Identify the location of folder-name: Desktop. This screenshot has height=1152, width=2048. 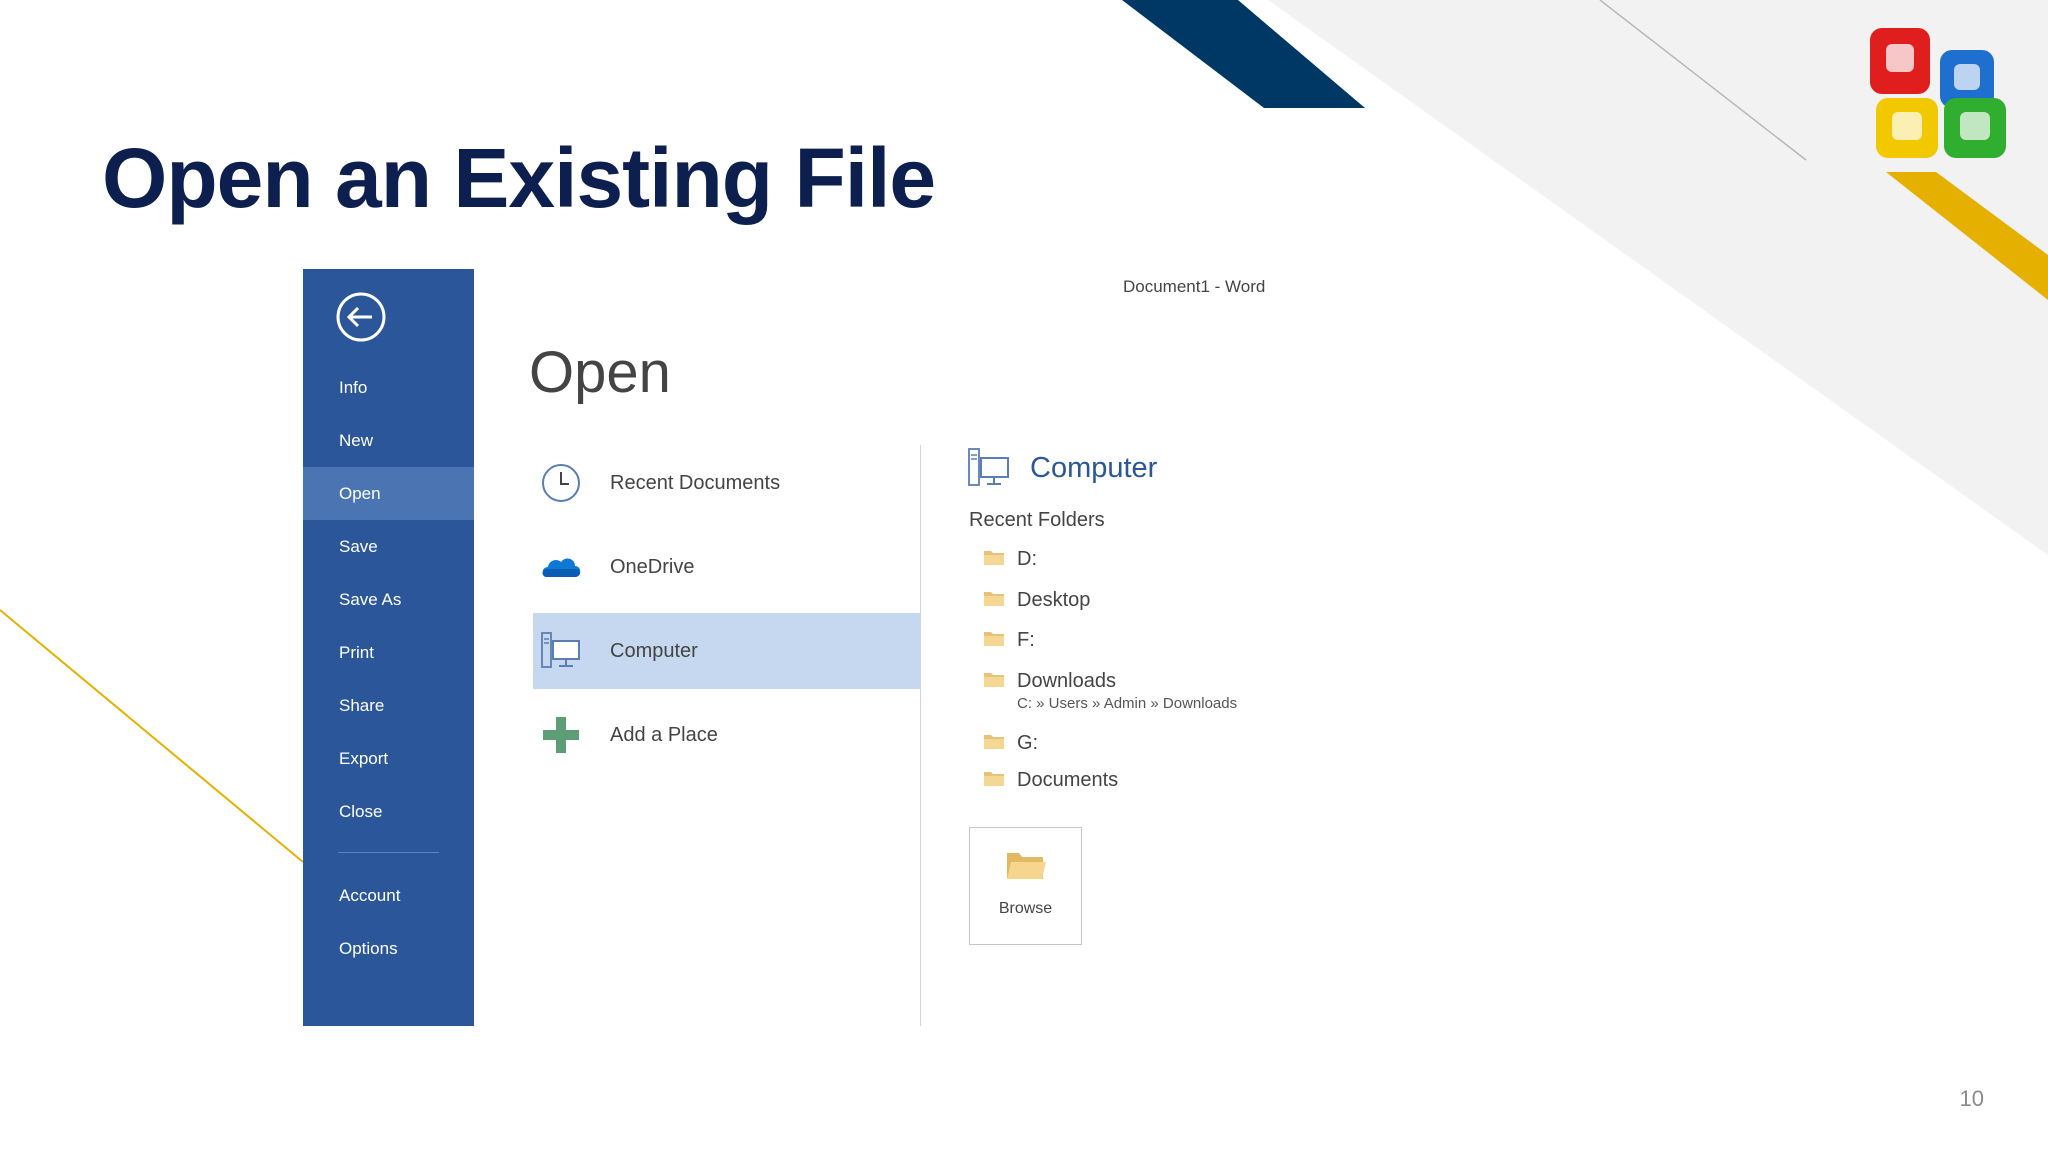
(1054, 600).